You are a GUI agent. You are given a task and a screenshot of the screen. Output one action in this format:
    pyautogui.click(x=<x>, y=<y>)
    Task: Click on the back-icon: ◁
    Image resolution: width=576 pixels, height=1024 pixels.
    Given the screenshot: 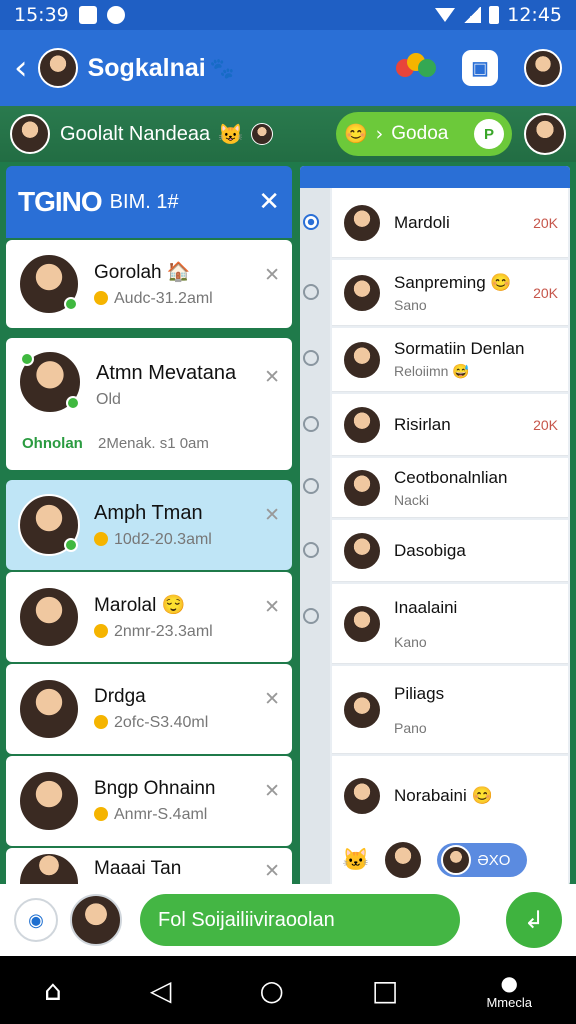 What is the action you would take?
    pyautogui.click(x=161, y=990)
    